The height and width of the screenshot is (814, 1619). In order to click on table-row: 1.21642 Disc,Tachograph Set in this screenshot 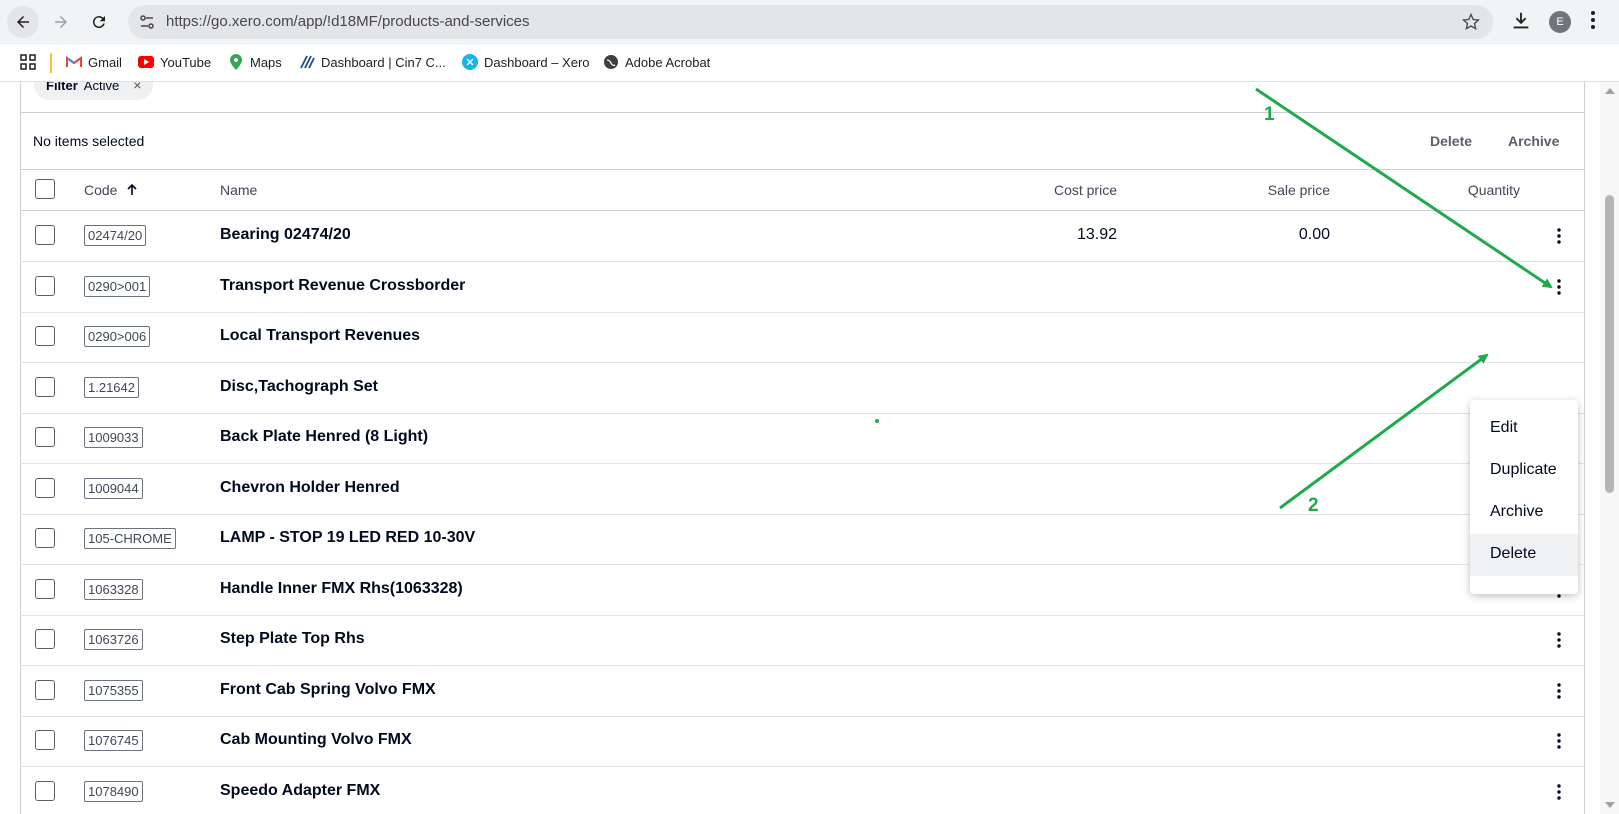, I will do `click(802, 388)`.